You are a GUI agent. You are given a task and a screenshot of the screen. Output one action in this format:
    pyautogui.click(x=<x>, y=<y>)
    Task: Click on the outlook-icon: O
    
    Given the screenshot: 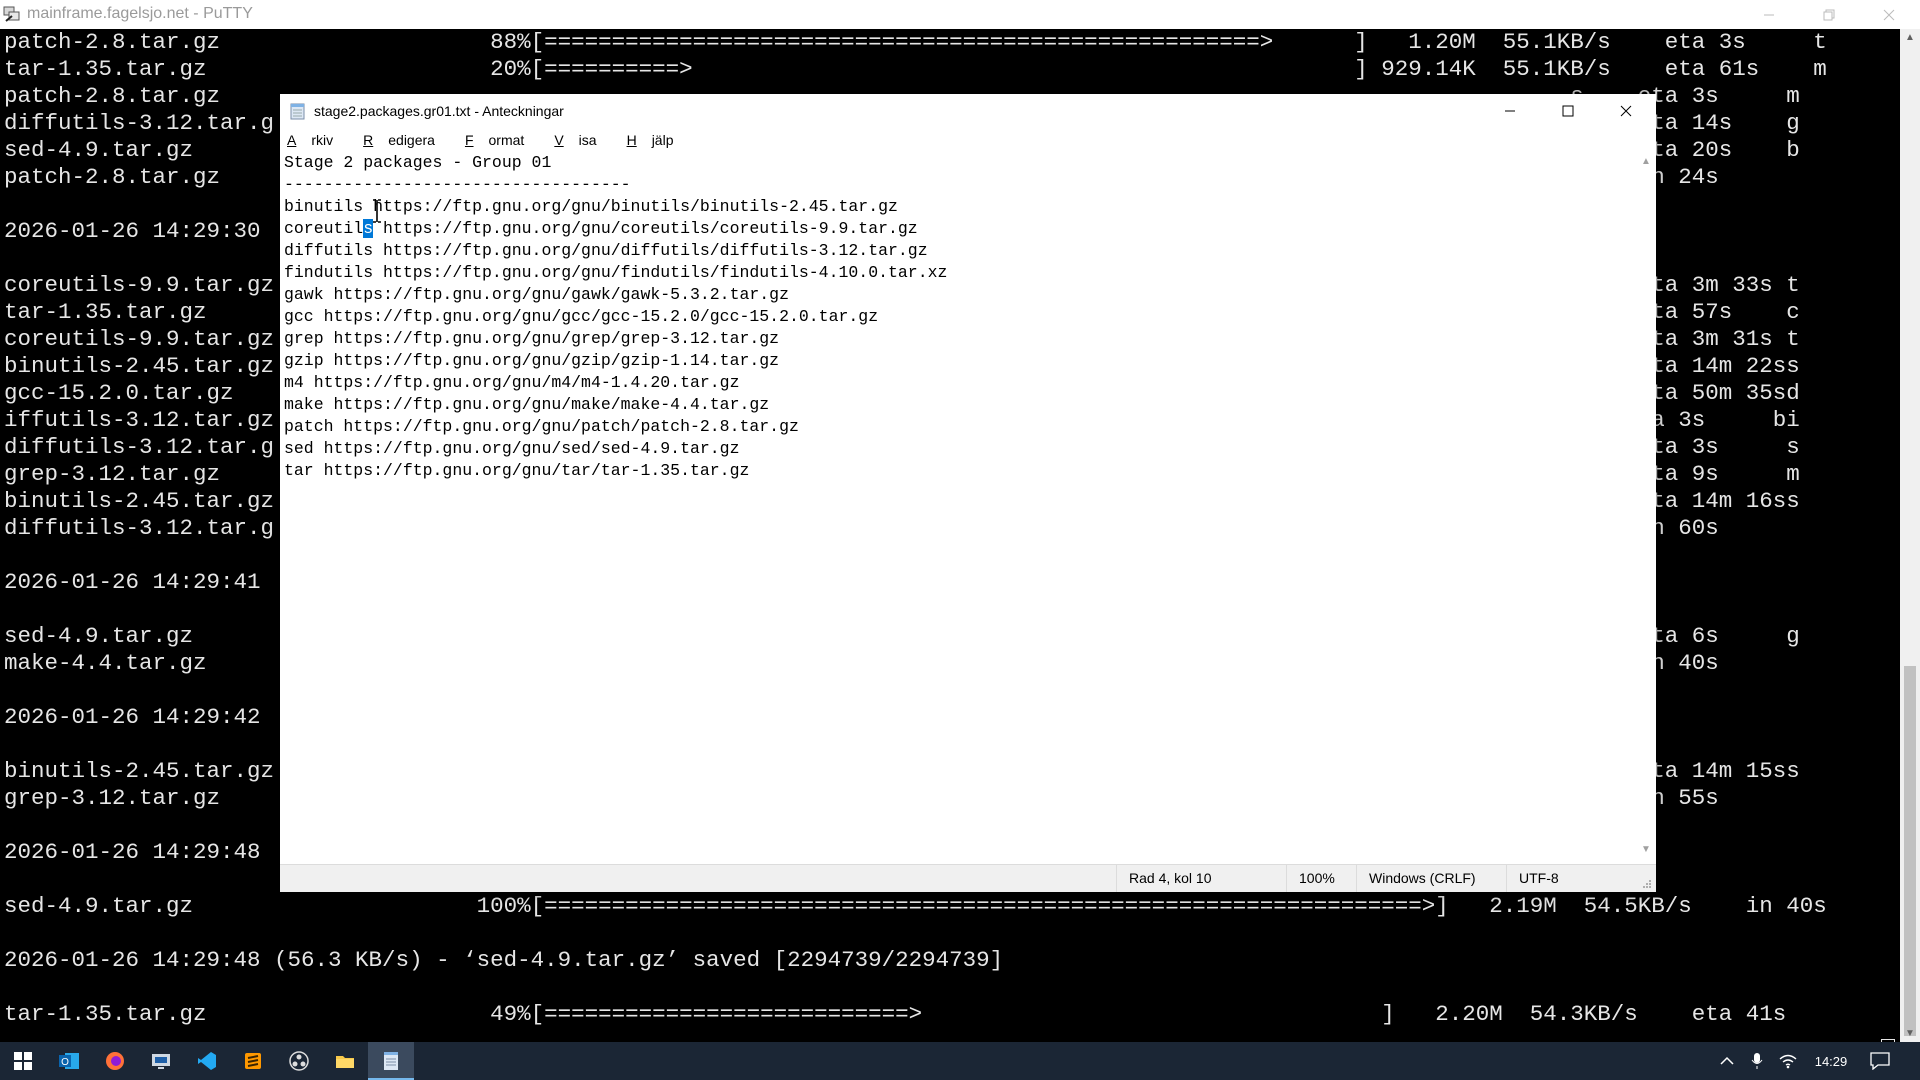 What is the action you would take?
    pyautogui.click(x=69, y=1061)
    